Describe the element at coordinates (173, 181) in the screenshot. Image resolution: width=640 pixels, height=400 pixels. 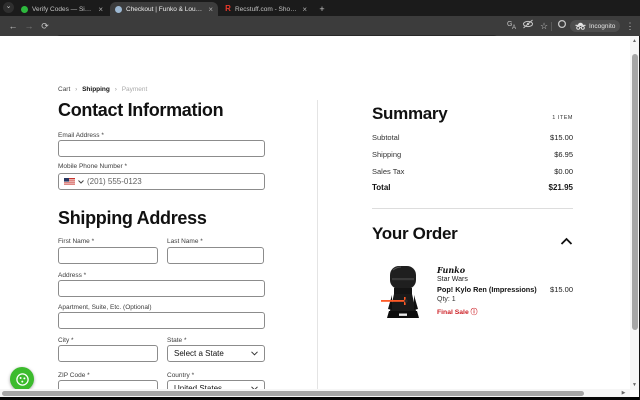
I see `phone-input` at that location.